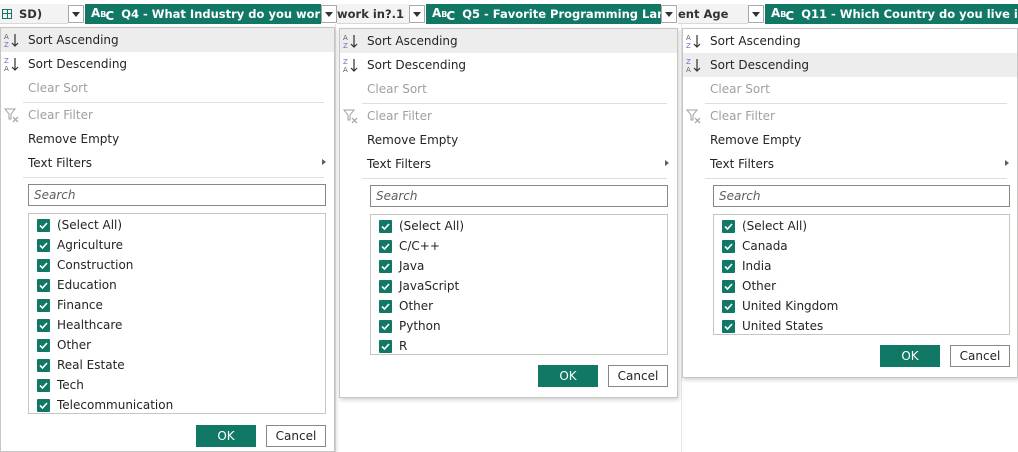 Image resolution: width=1018 pixels, height=452 pixels. I want to click on list-item: Construction, so click(85, 265).